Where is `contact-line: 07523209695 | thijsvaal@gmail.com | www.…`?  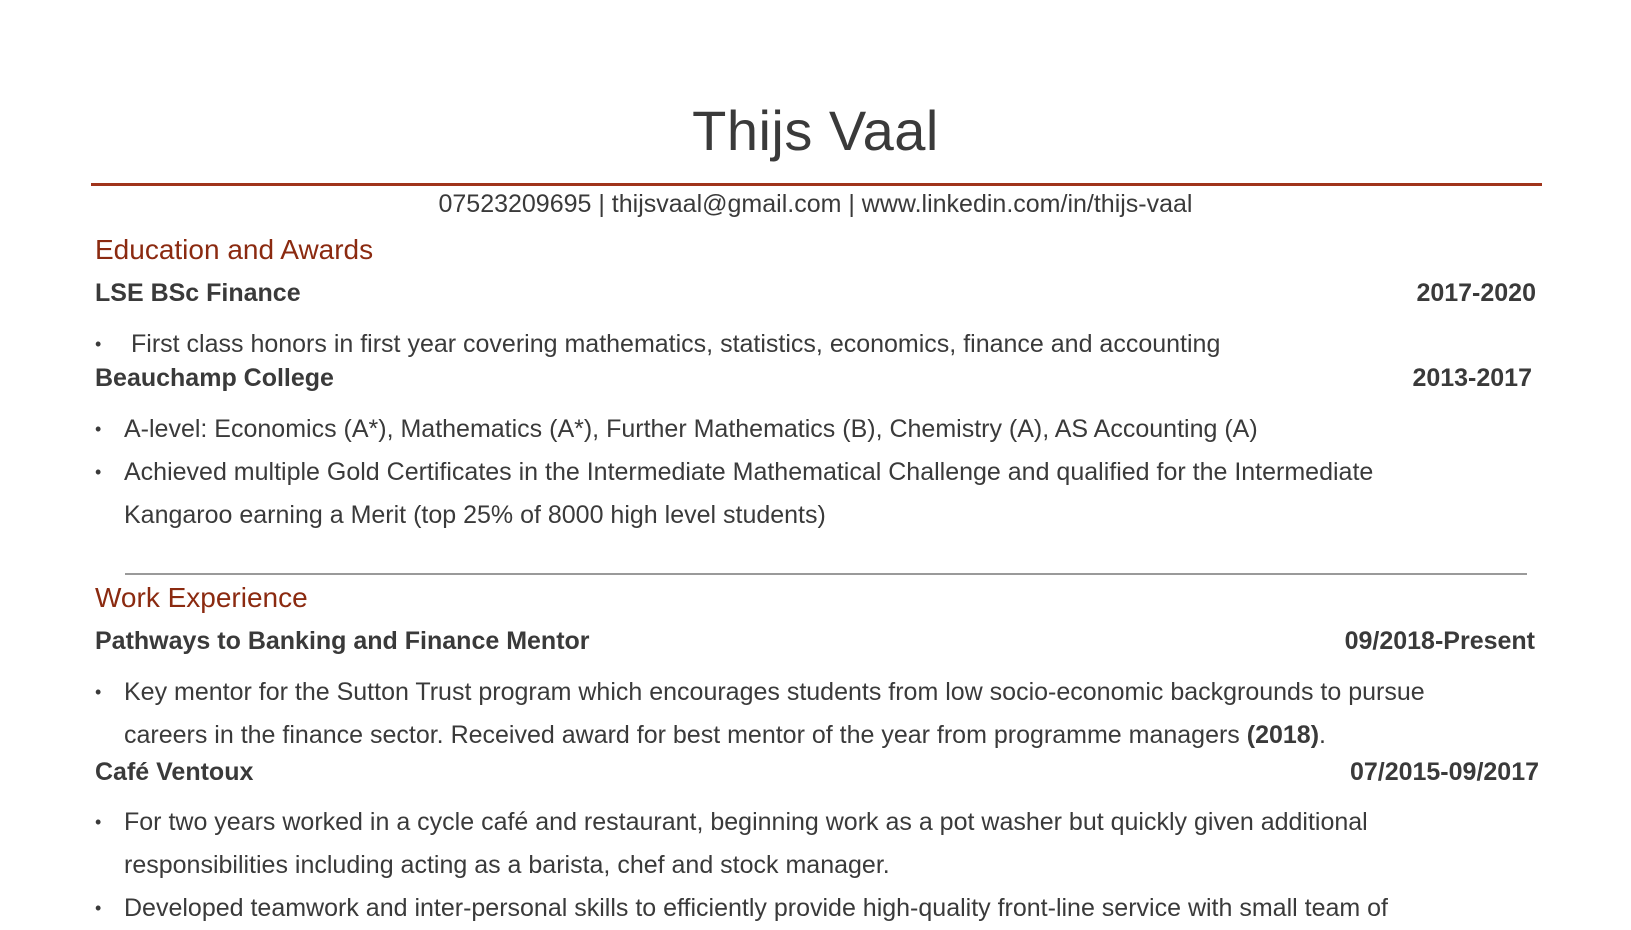 contact-line: 07523209695 | thijsvaal@gmail.com | www.… is located at coordinates (815, 204).